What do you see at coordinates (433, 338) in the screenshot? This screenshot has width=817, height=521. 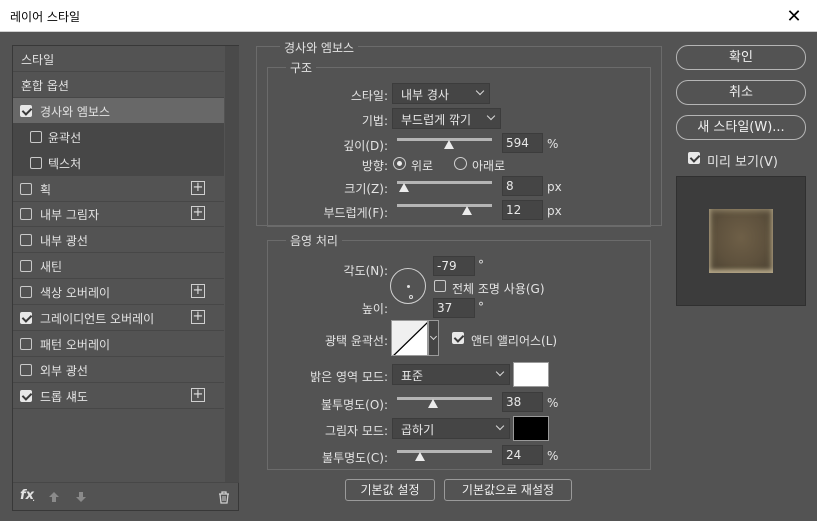 I see `gloss-contour-dropdown` at bounding box center [433, 338].